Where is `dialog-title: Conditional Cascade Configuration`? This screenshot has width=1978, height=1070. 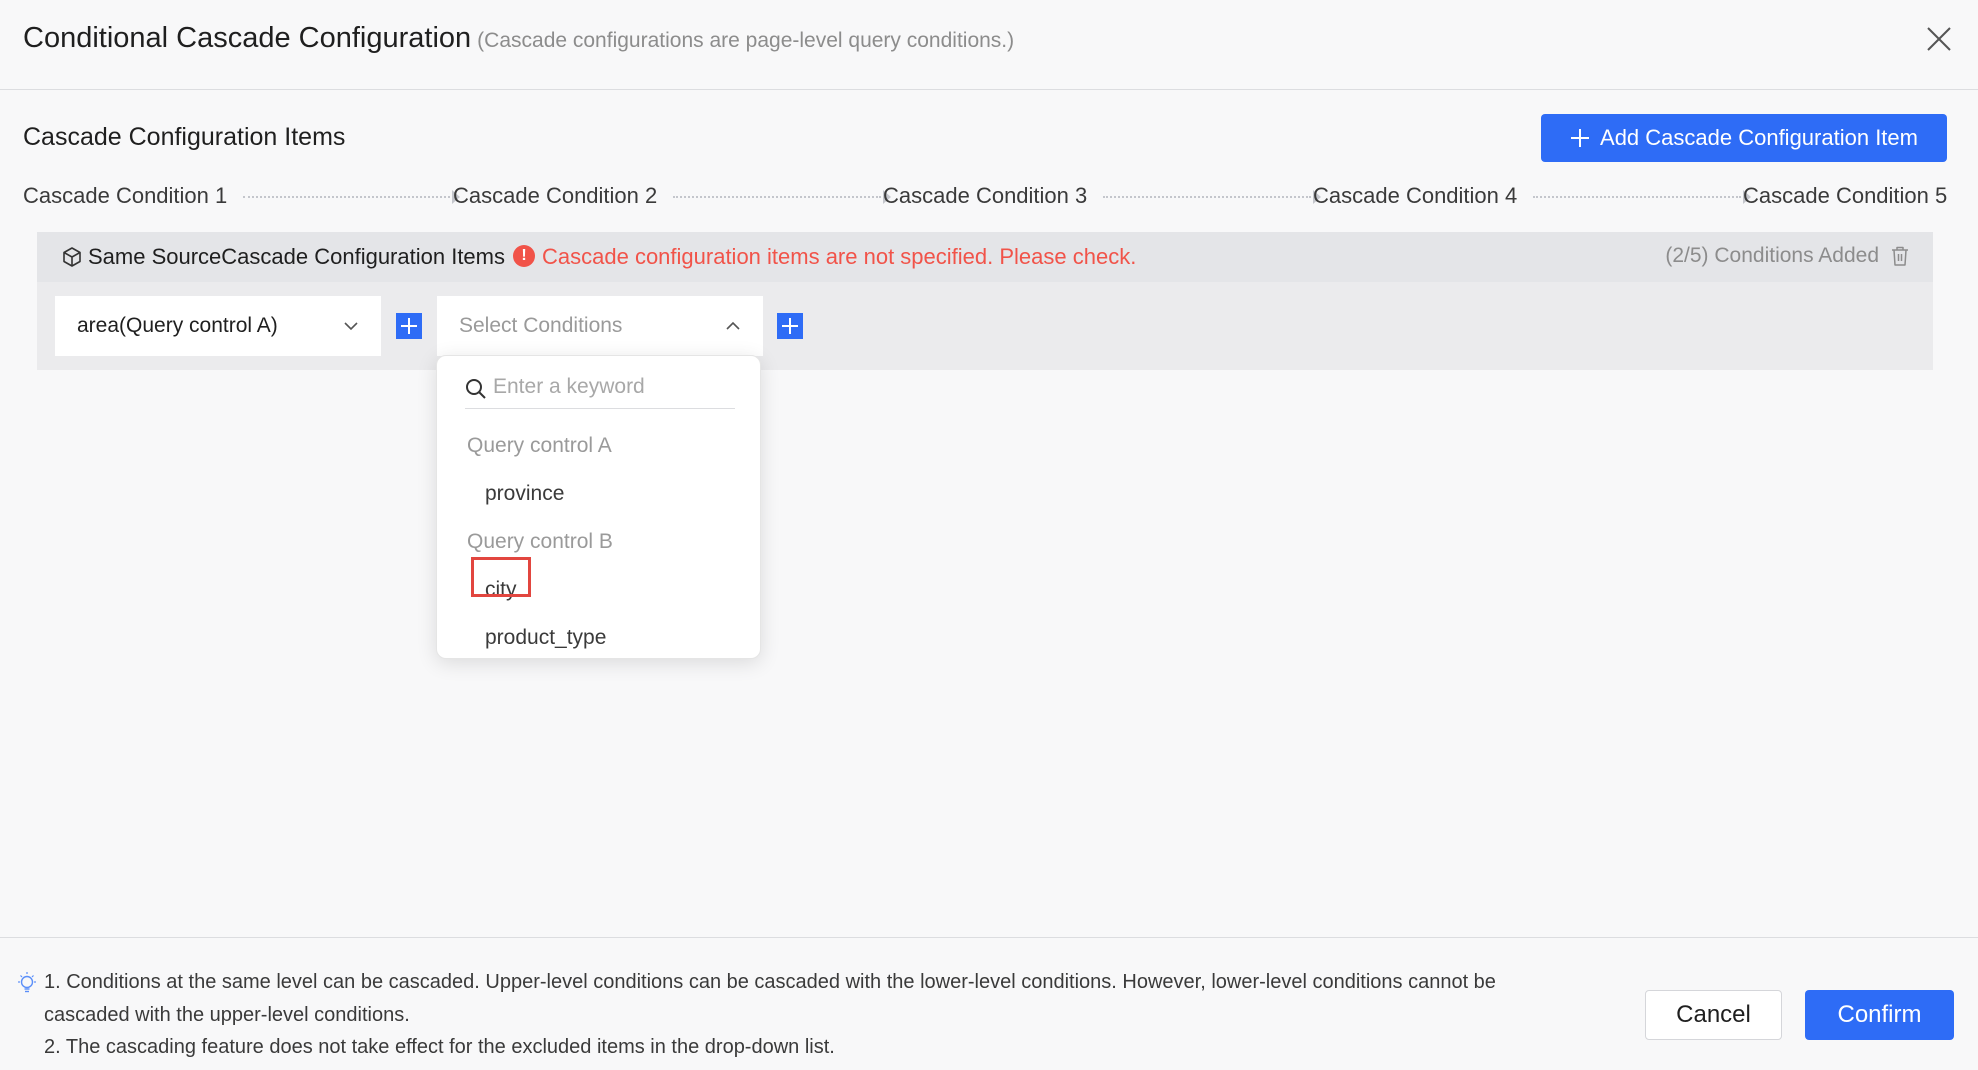
dialog-title: Conditional Cascade Configuration is located at coordinates (247, 38).